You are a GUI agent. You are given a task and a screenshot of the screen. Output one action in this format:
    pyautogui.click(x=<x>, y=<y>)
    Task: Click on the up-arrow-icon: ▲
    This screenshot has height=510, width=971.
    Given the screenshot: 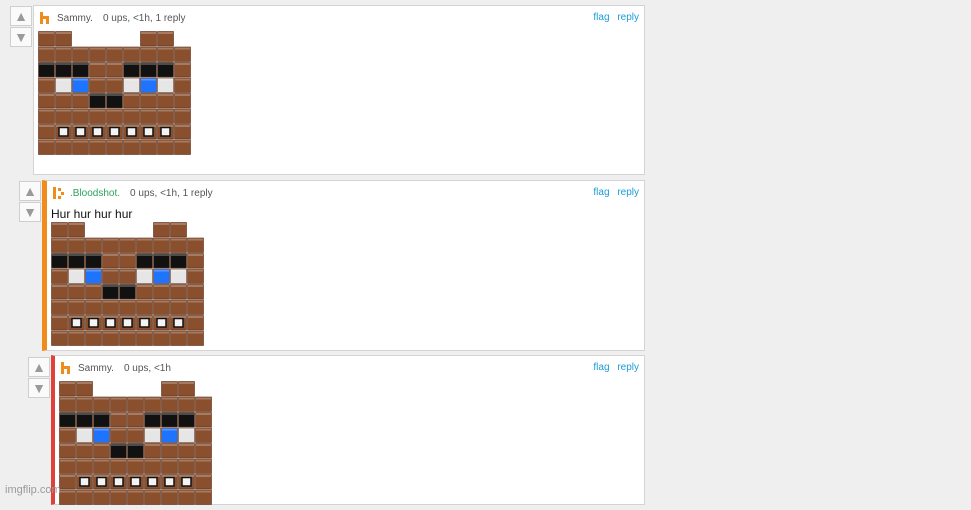 What is the action you would take?
    pyautogui.click(x=39, y=367)
    